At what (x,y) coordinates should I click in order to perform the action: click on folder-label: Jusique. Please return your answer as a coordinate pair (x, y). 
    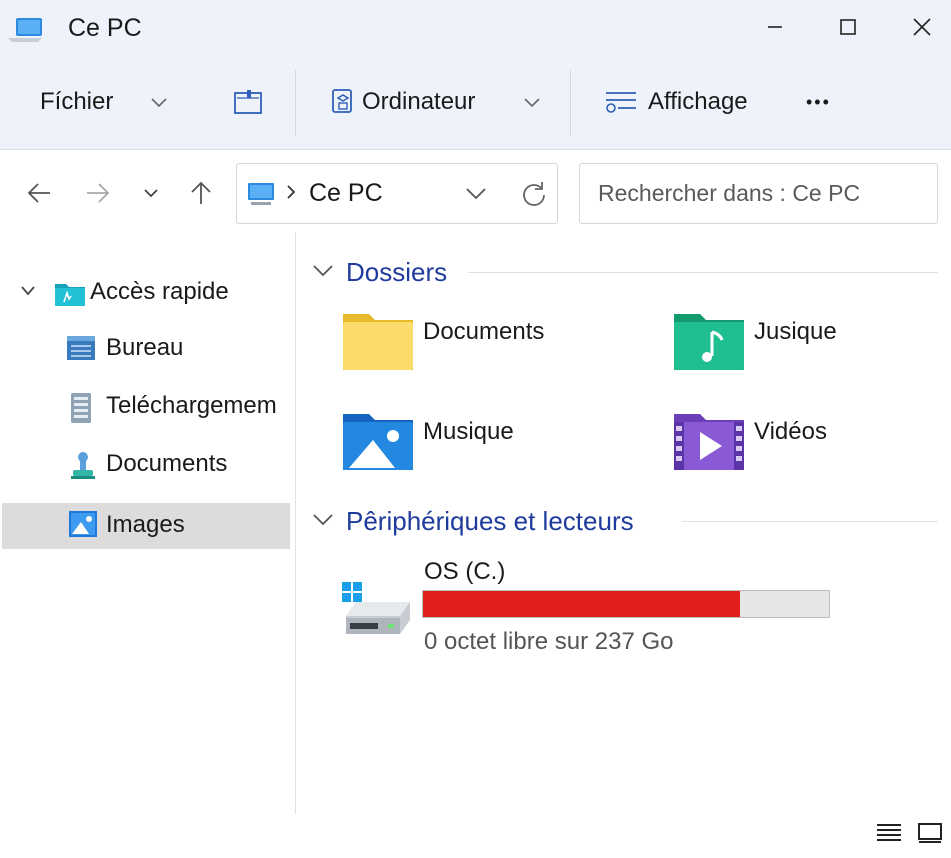
    Looking at the image, I should click on (795, 331).